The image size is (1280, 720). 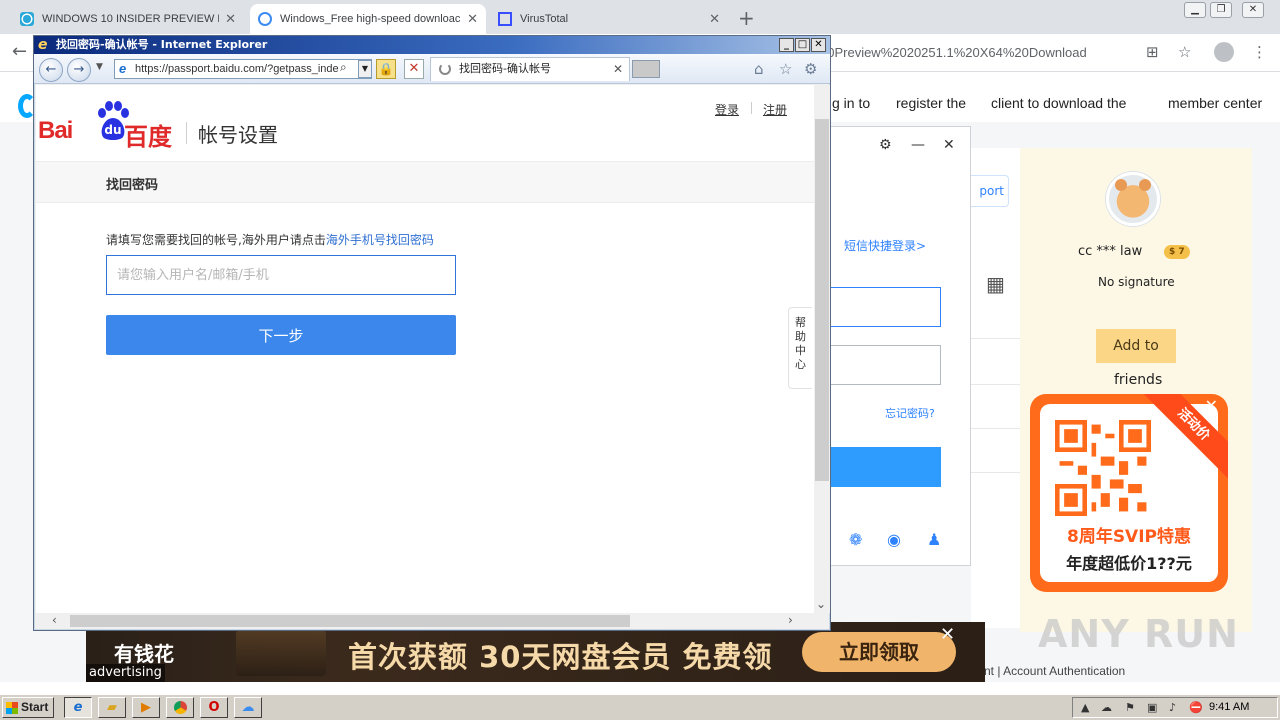 I want to click on add-friend-button: Add to, so click(x=1136, y=346).